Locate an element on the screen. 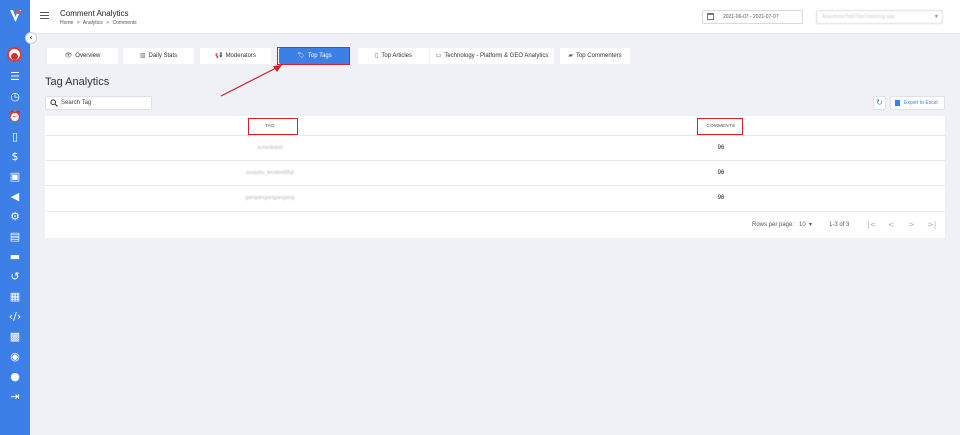 The image size is (960, 435). tab-label: Top Articles is located at coordinates (396, 56).